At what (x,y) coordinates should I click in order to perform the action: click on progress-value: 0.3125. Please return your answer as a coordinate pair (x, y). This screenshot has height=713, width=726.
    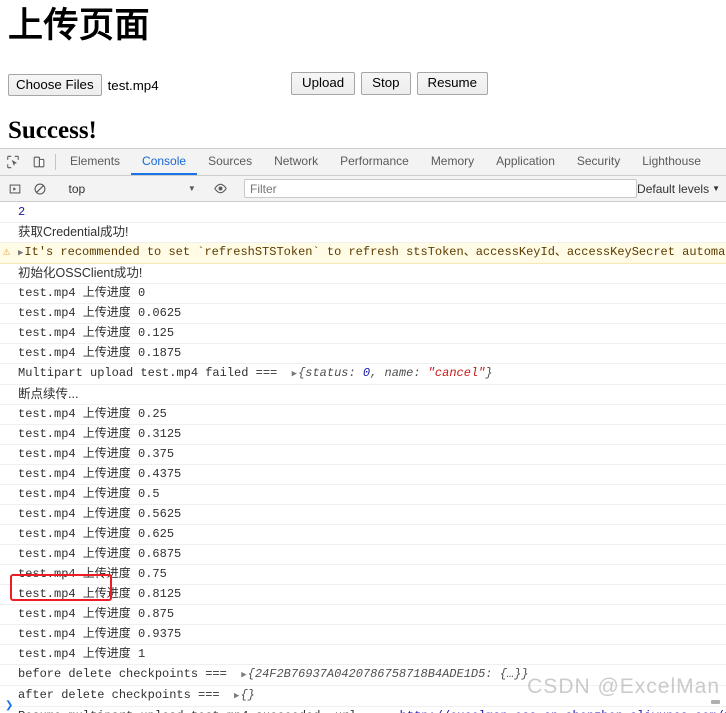
    Looking at the image, I should click on (160, 434).